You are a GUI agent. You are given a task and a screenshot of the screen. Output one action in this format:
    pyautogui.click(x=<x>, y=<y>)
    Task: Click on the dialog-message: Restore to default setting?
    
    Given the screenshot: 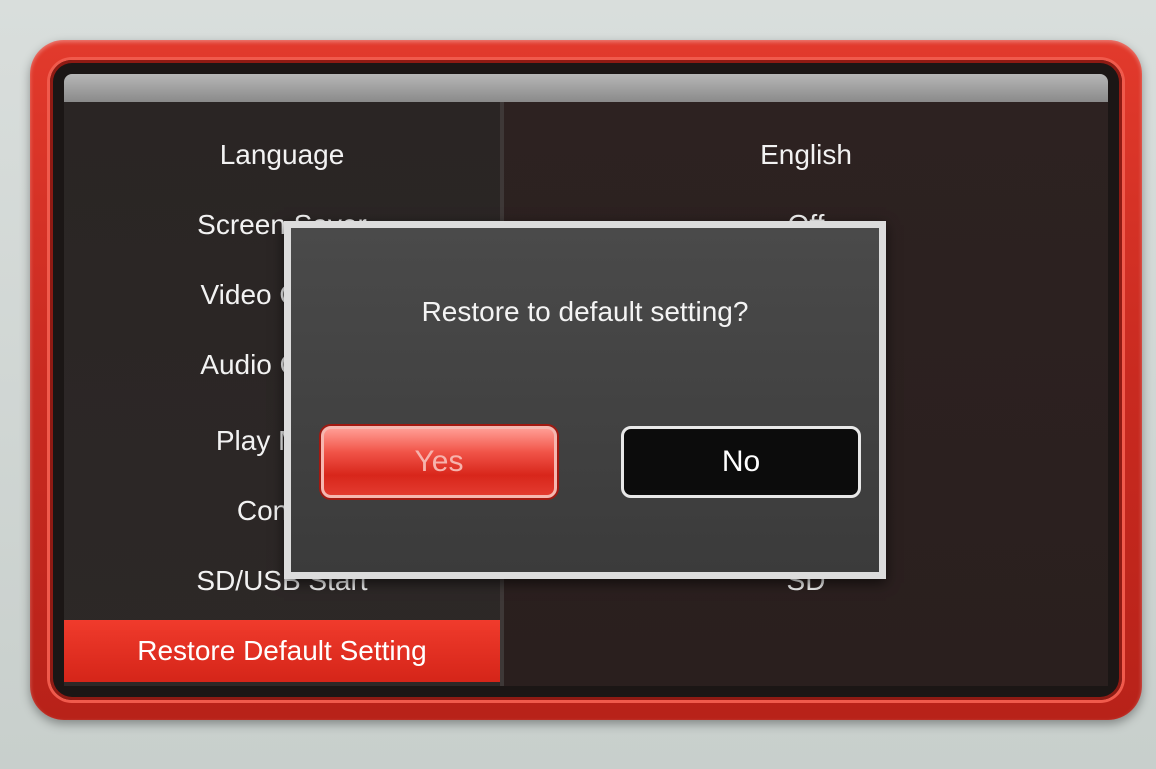 What is the action you would take?
    pyautogui.click(x=585, y=311)
    